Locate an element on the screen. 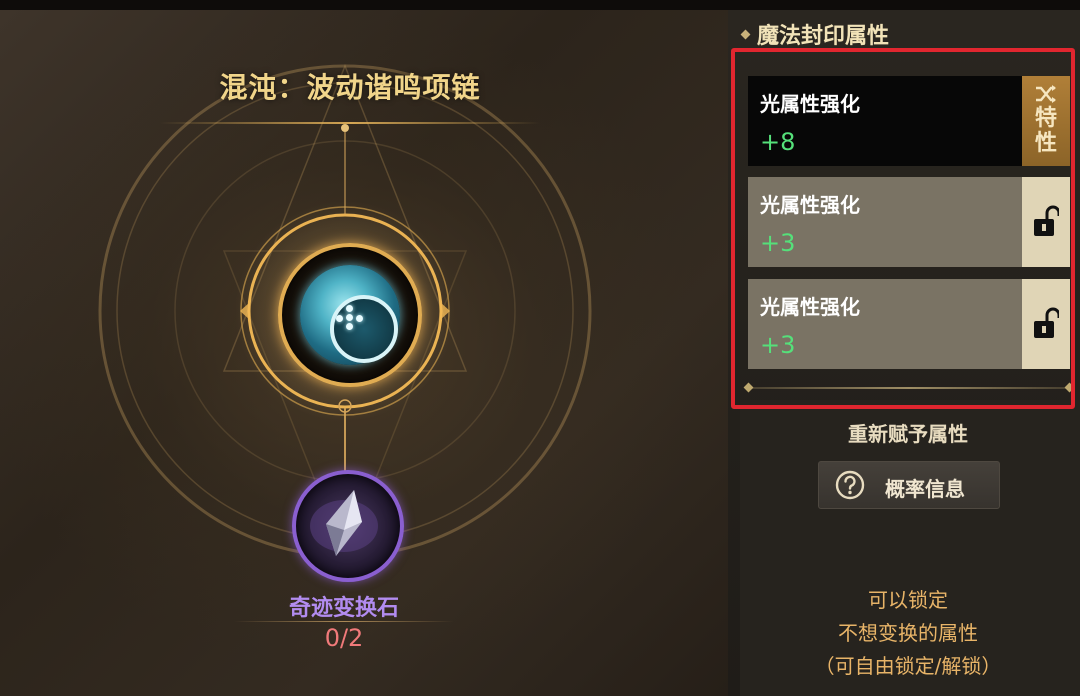 The height and width of the screenshot is (696, 1080). necklace-gem-icon is located at coordinates (350, 315).